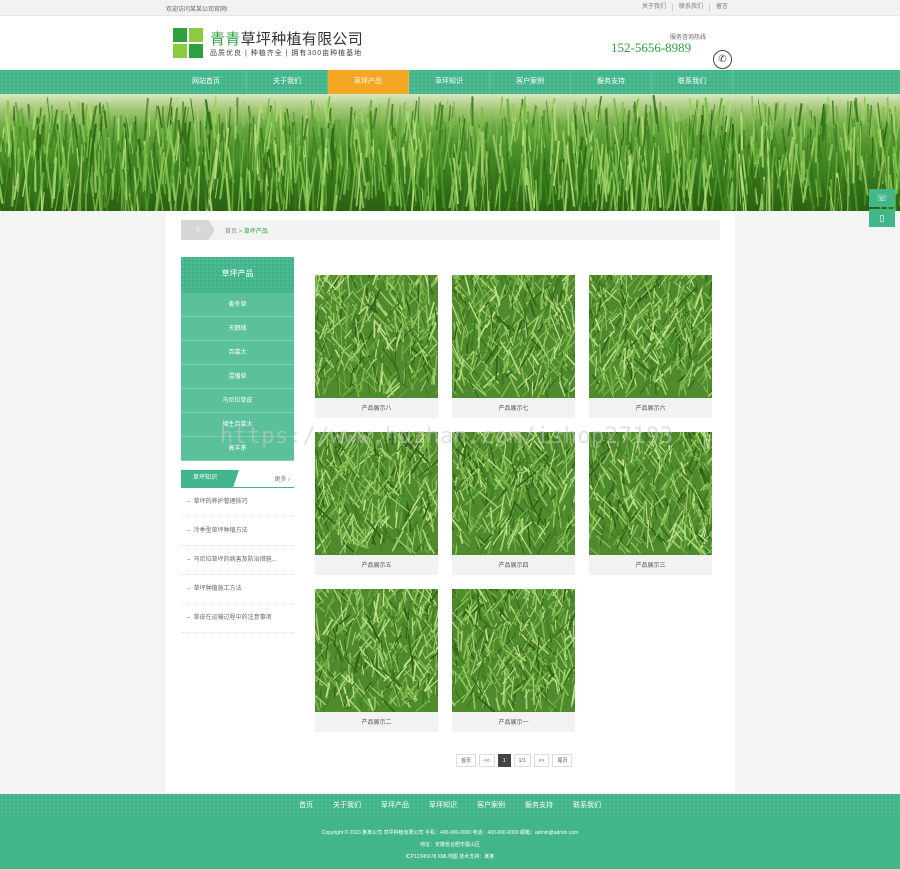  Describe the element at coordinates (587, 806) in the screenshot. I see `footer-link-contact: 联系我们` at that location.